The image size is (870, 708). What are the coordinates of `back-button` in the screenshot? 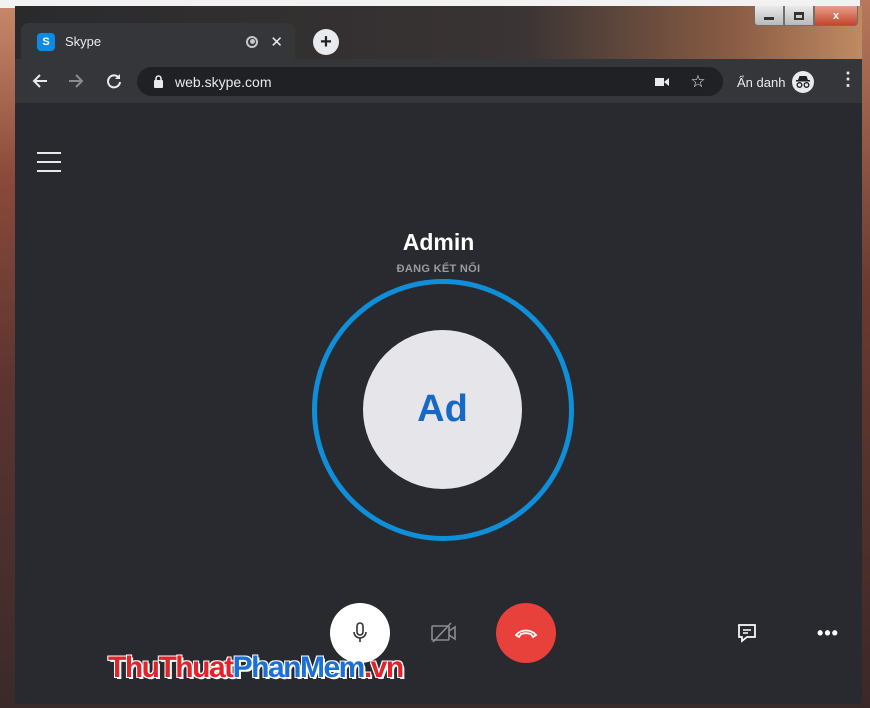 It's located at (40, 81).